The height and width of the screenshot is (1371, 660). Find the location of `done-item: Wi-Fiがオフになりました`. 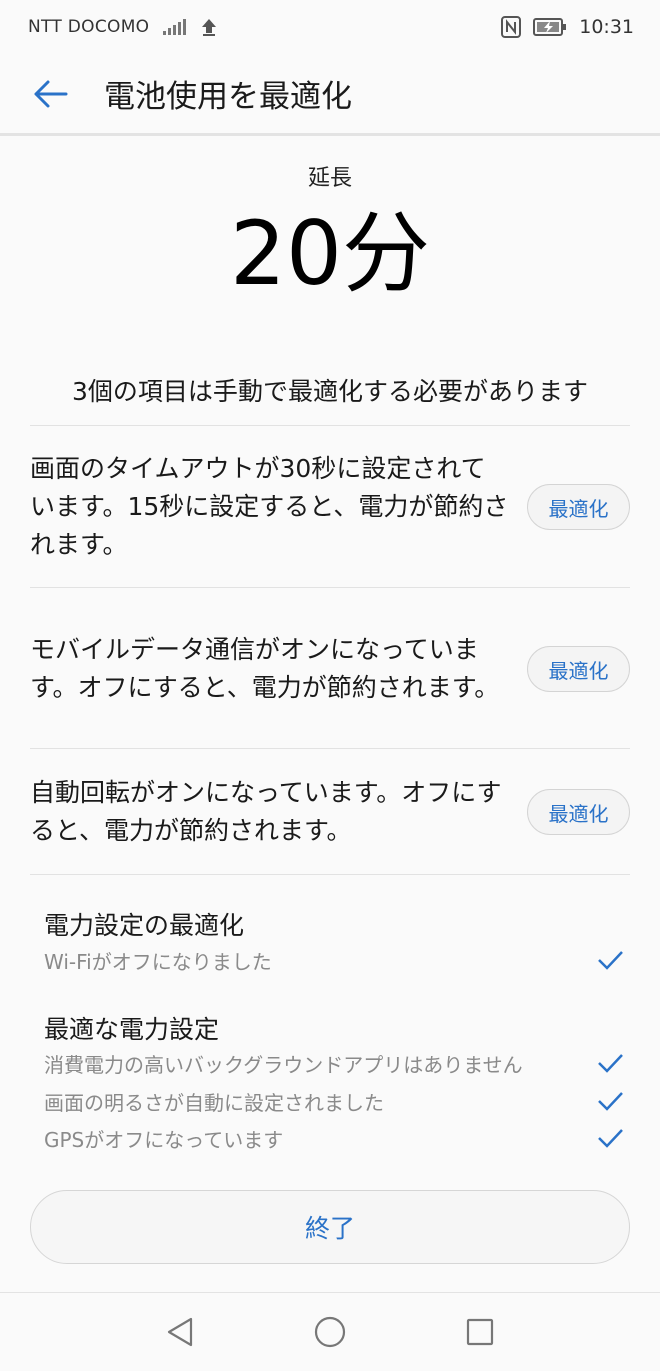

done-item: Wi-Fiがオフになりました is located at coordinates (334, 960).